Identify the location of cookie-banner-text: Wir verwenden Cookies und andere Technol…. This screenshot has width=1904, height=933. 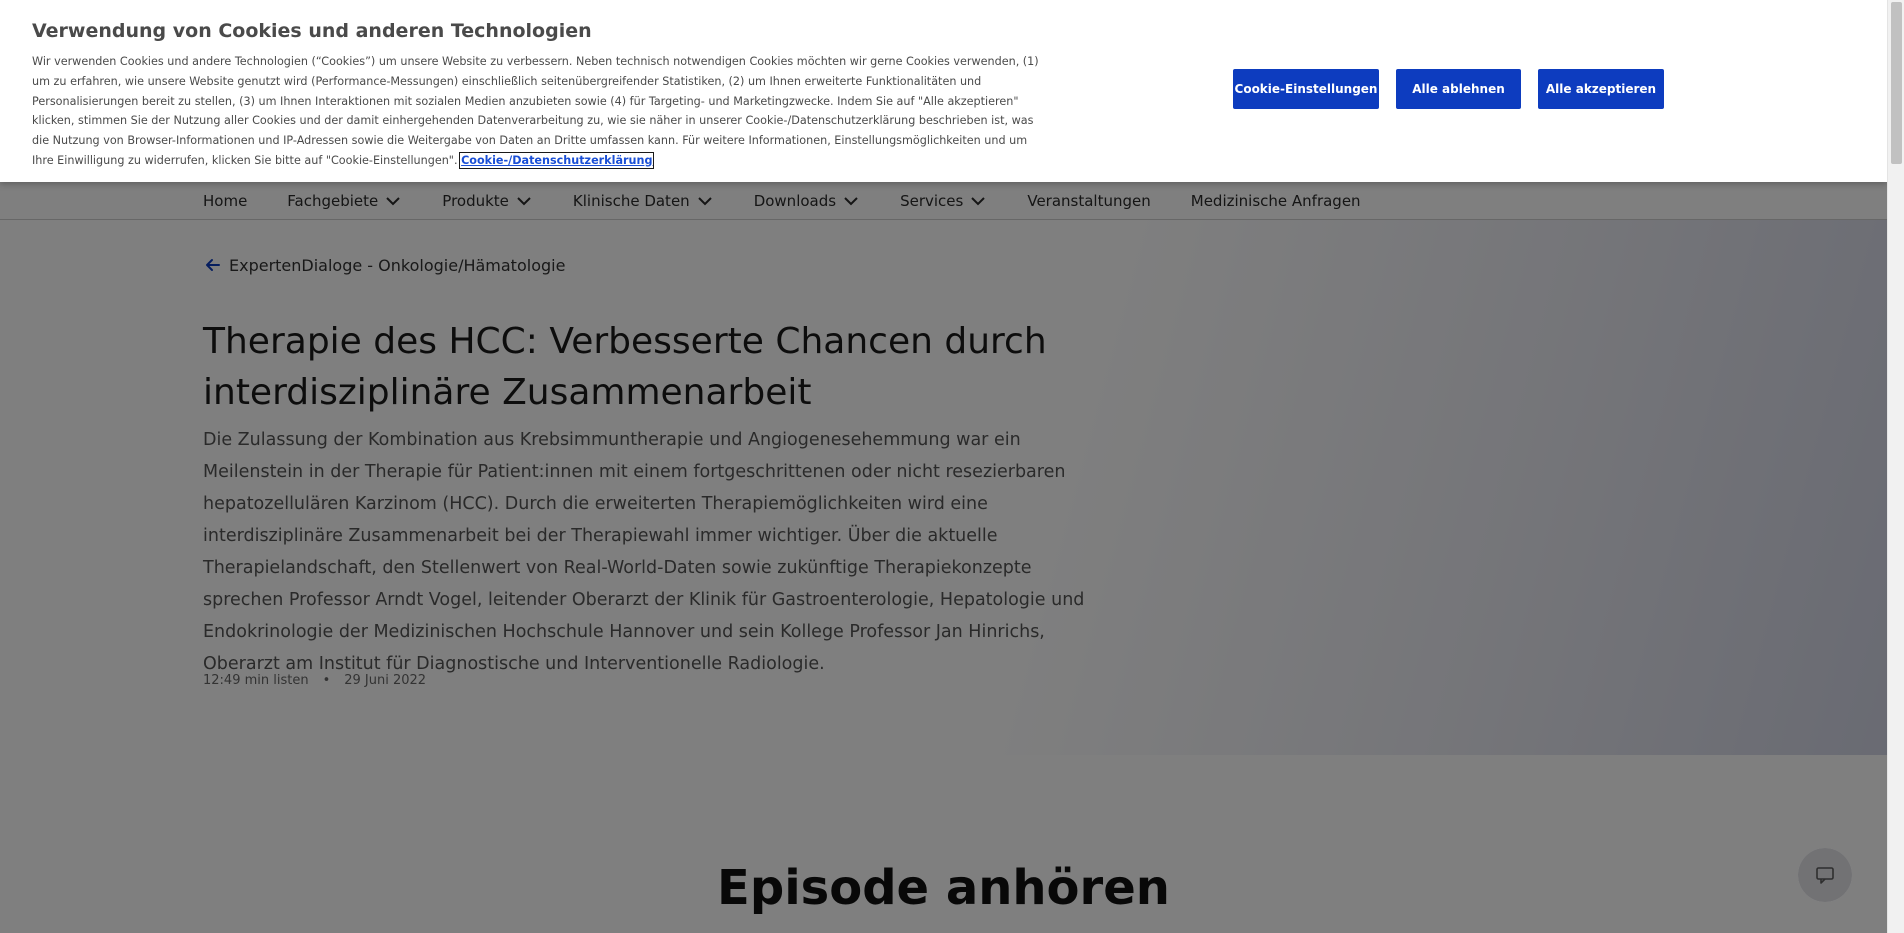
(537, 111).